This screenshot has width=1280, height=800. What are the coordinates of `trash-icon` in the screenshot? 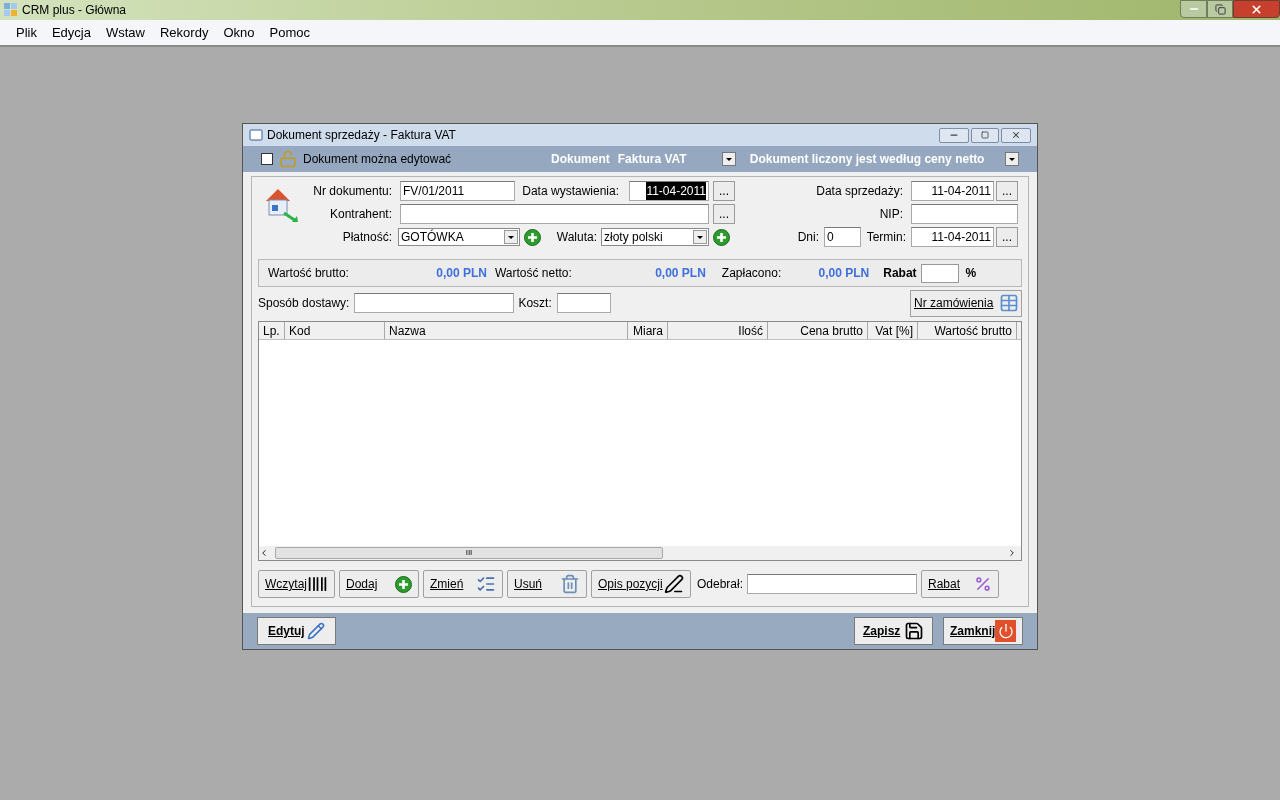 It's located at (570, 584).